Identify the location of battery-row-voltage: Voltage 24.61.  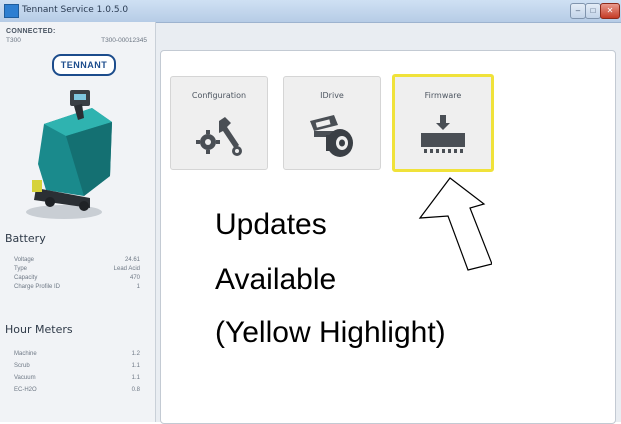
(77, 260).